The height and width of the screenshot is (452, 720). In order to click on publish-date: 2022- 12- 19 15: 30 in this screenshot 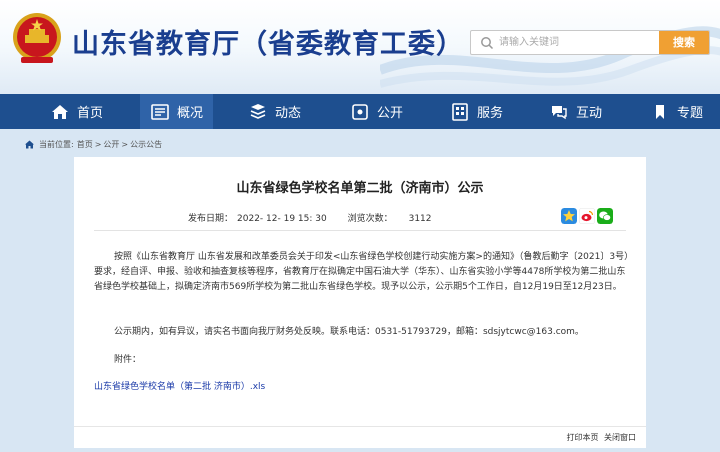, I will do `click(282, 219)`.